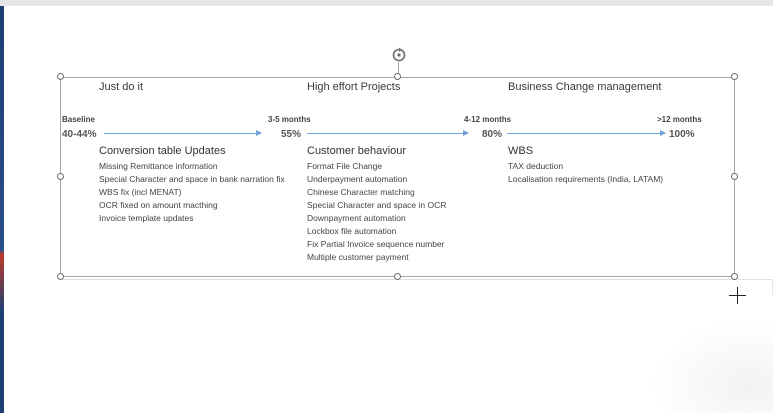 The image size is (773, 413). I want to click on background-smudge, so click(711, 366).